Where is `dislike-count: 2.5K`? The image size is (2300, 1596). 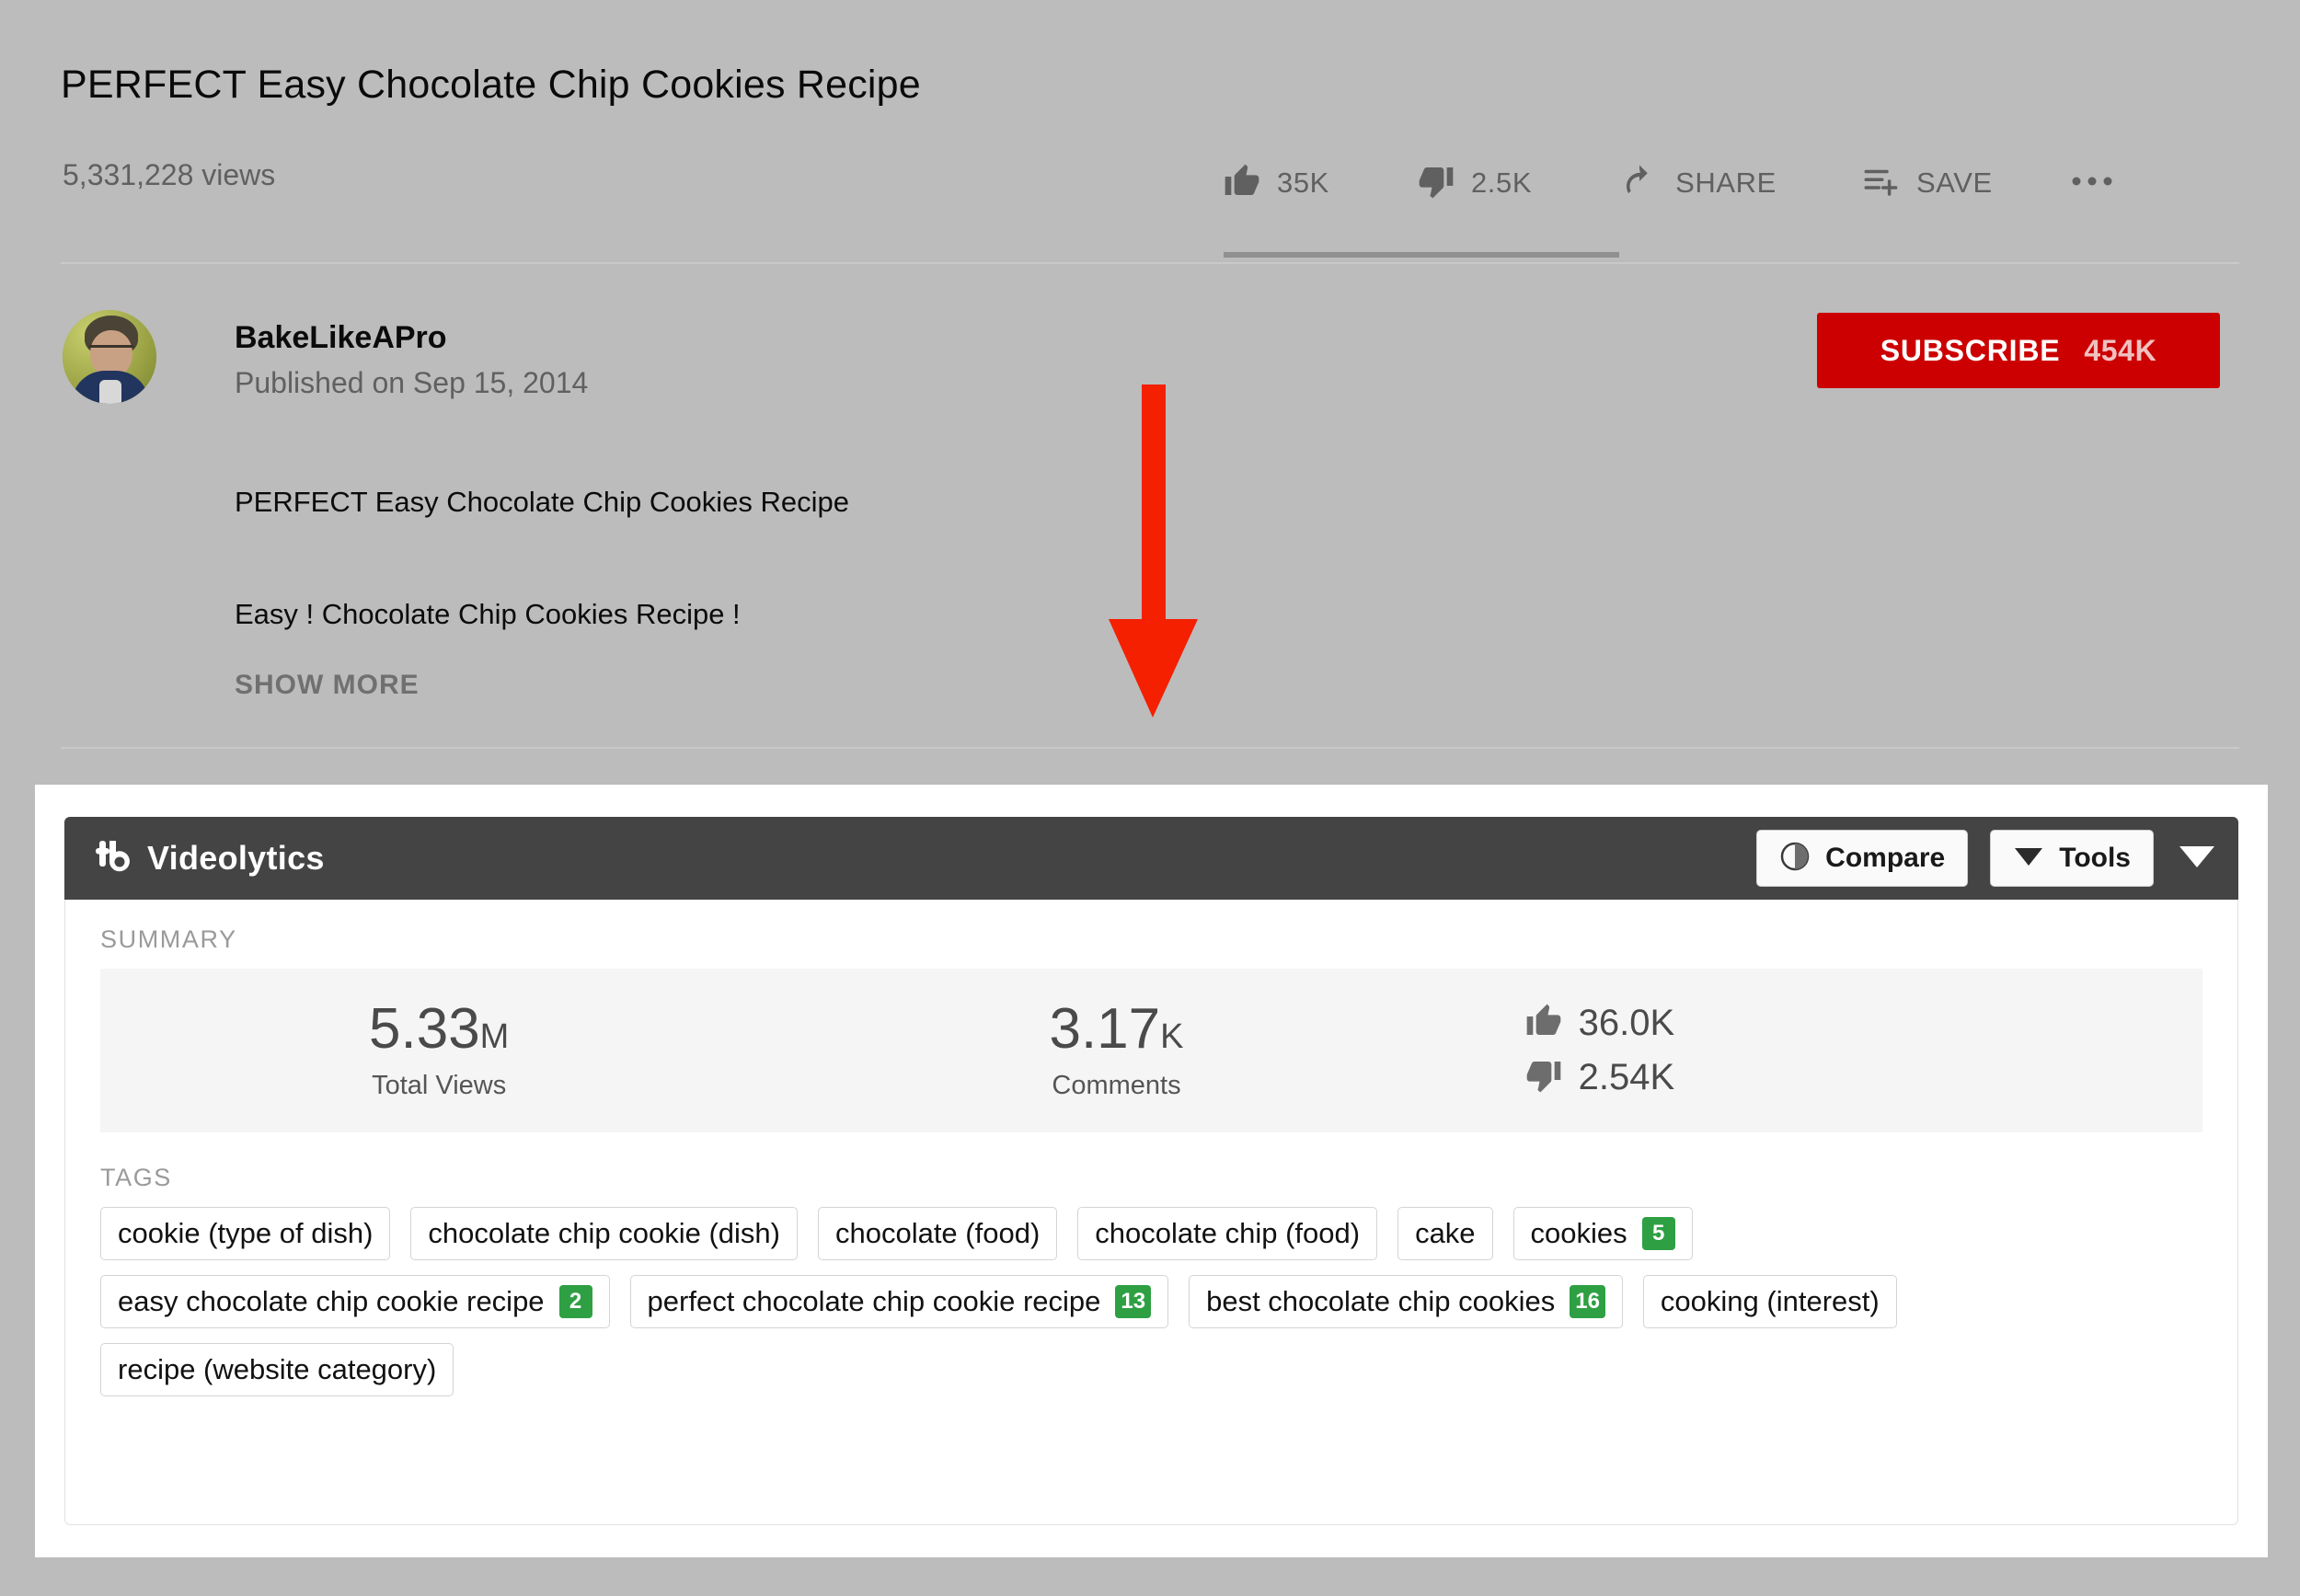 dislike-count: 2.5K is located at coordinates (1501, 182).